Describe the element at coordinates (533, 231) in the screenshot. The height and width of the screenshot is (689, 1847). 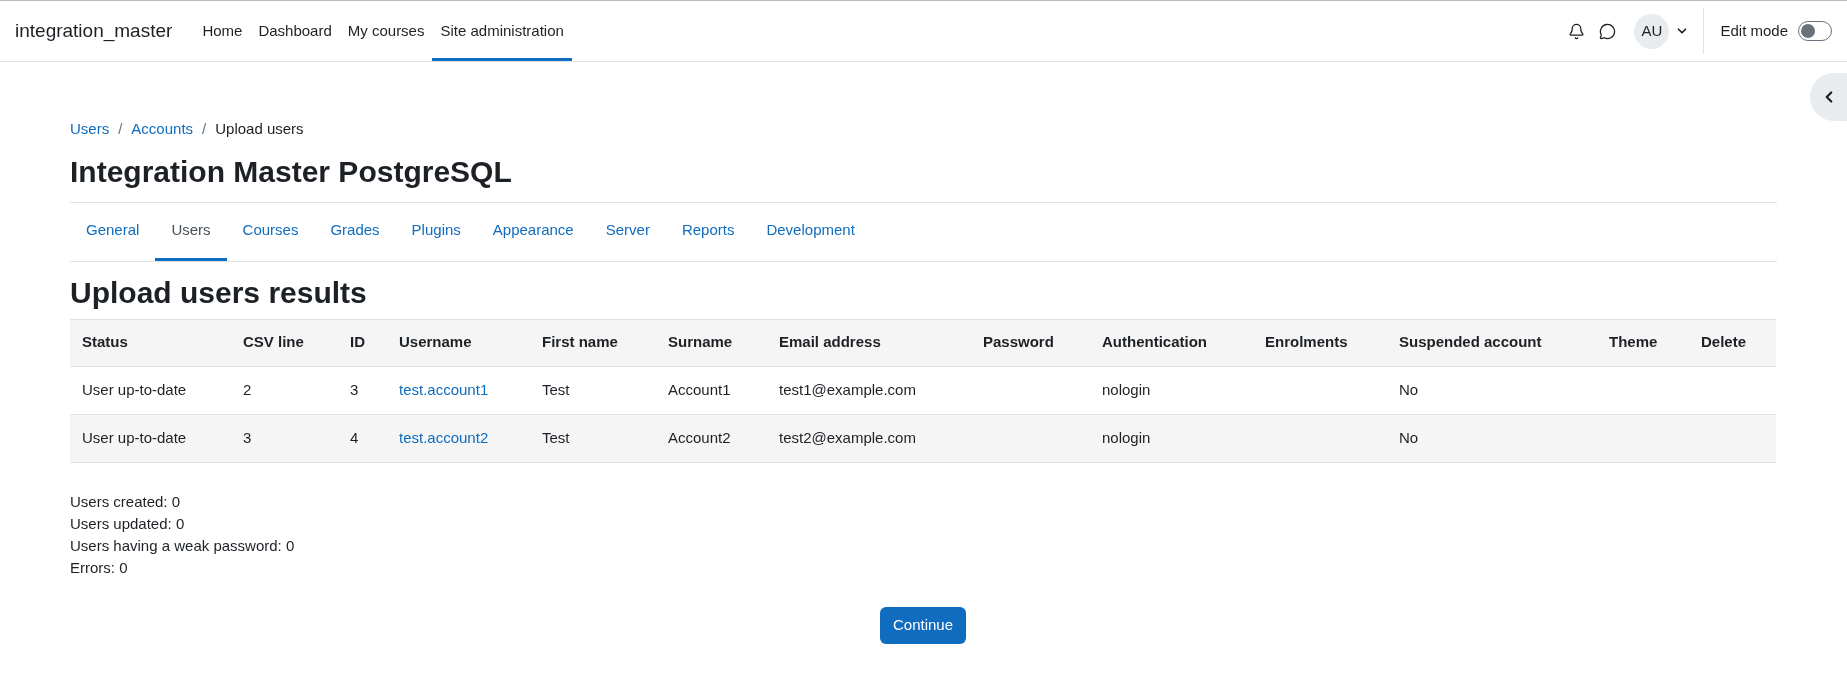
I see `admin-tab: Appearance` at that location.